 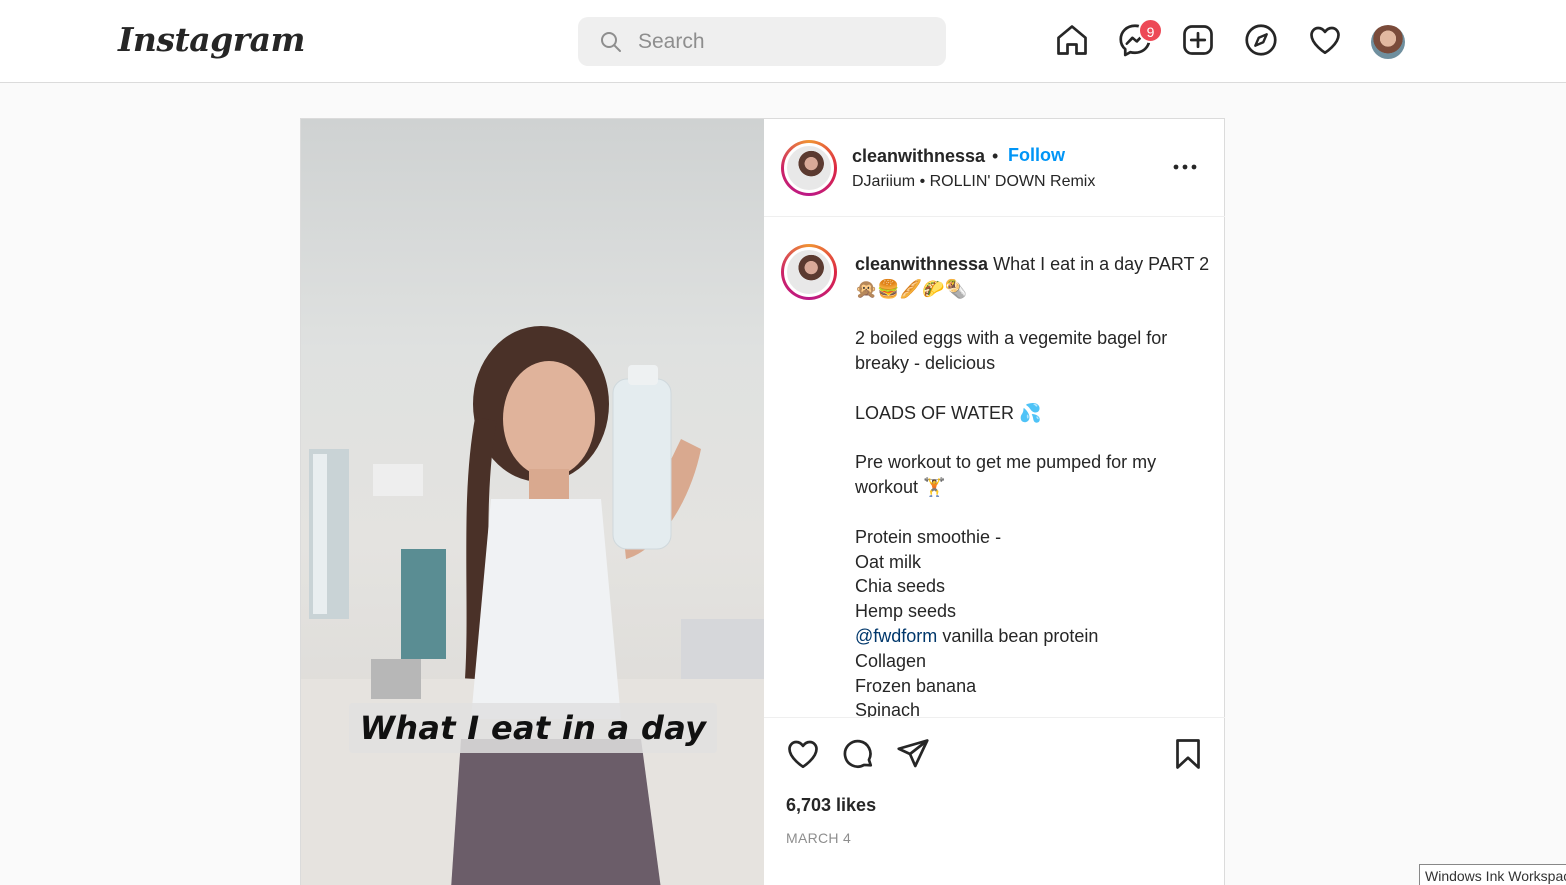 I want to click on caption-line: Oat milk, so click(x=888, y=561).